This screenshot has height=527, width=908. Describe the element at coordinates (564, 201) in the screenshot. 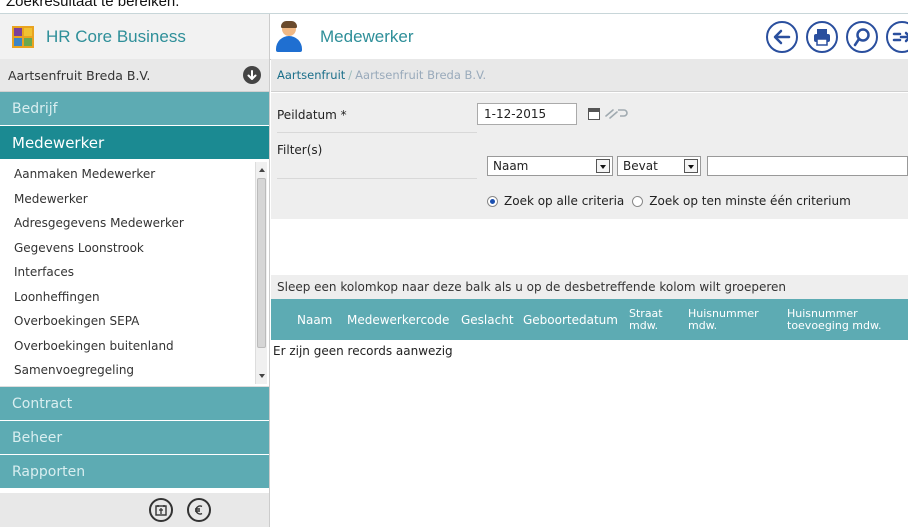

I see `radio-all-label: Zoek op alle criteria` at that location.